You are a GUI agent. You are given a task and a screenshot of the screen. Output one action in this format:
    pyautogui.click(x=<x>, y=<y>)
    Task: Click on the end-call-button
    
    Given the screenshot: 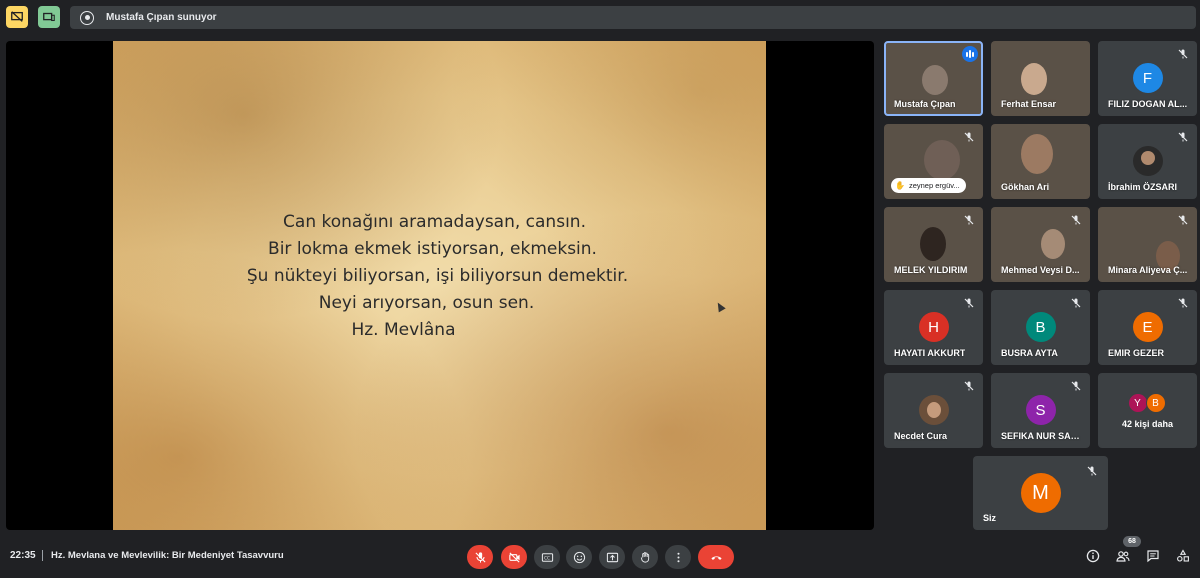 What is the action you would take?
    pyautogui.click(x=716, y=557)
    